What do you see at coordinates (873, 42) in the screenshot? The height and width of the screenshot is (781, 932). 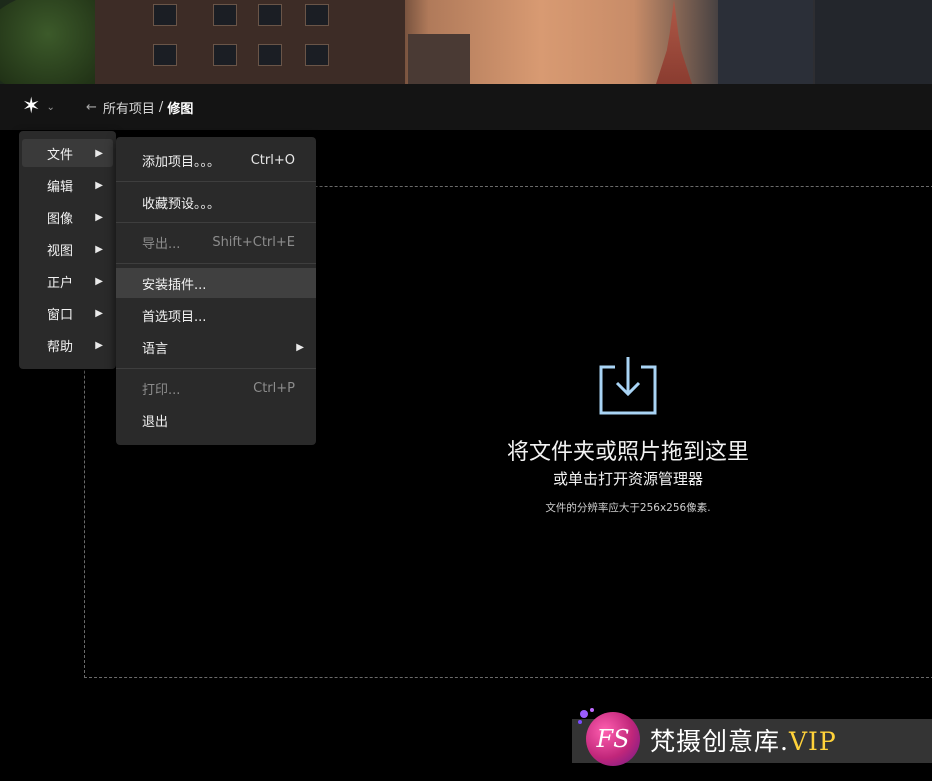 I see `dark-building` at bounding box center [873, 42].